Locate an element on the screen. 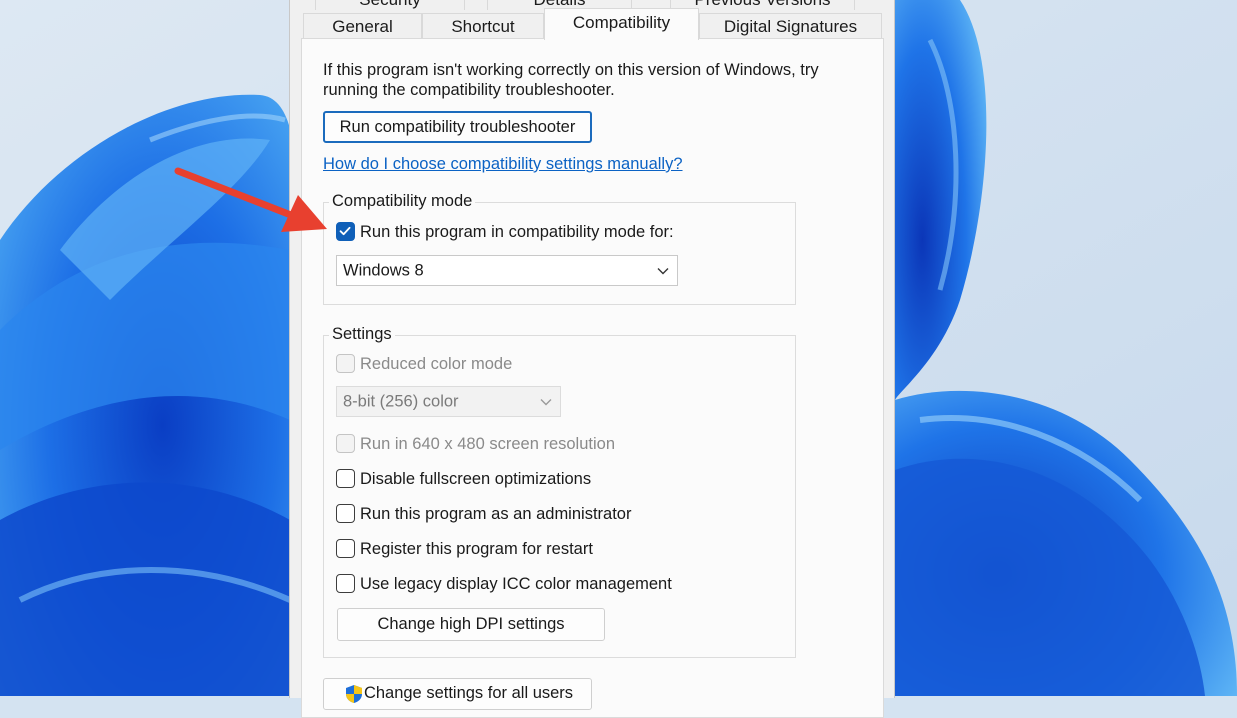 The width and height of the screenshot is (1237, 718). tab-label: Compatibility is located at coordinates (621, 22).